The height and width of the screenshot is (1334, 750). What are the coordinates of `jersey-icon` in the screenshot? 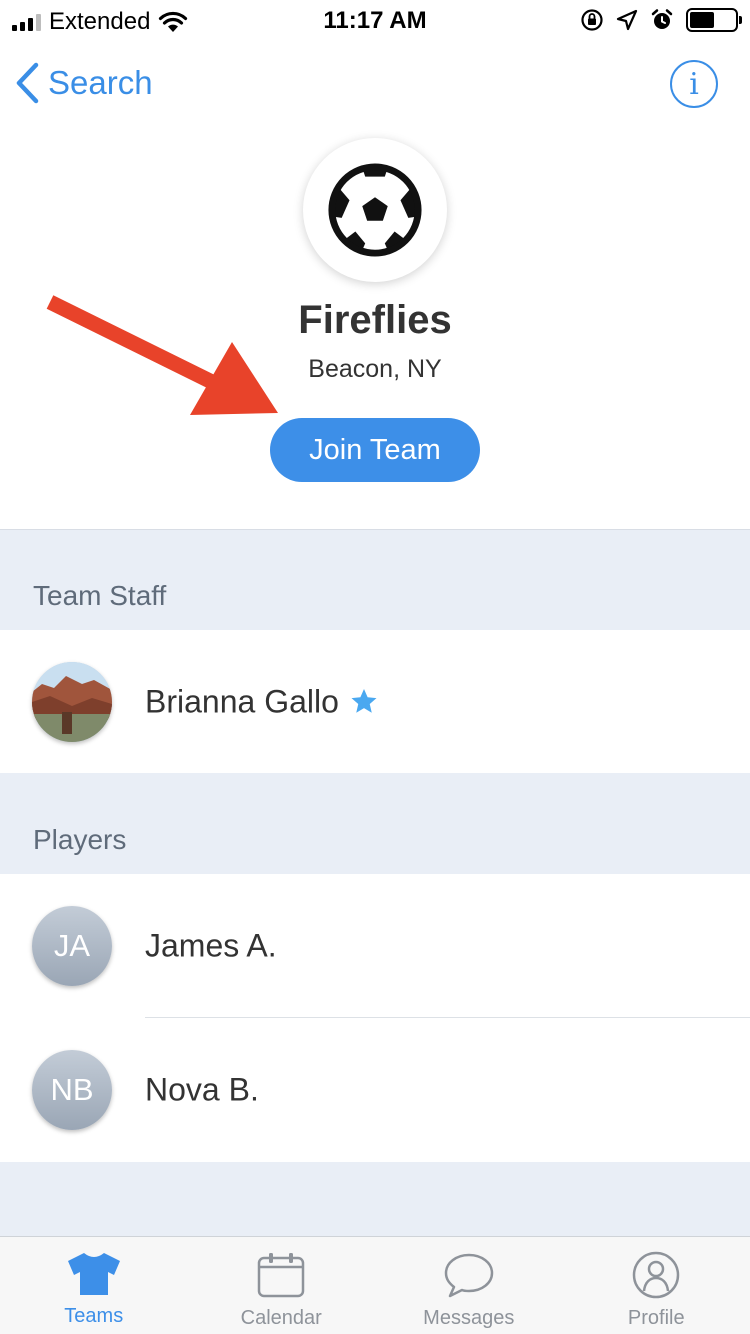 It's located at (93, 1274).